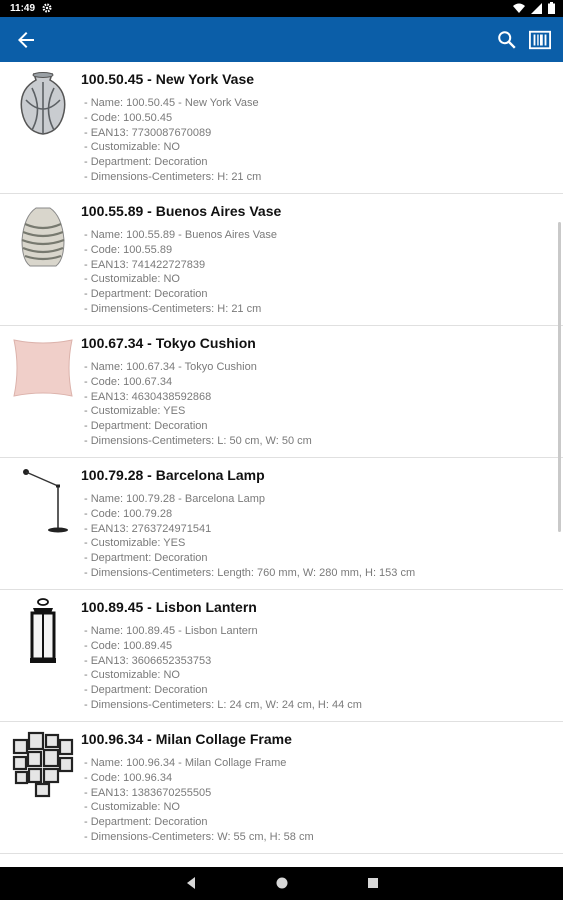  What do you see at coordinates (43, 368) in the screenshot?
I see `cushion-icon` at bounding box center [43, 368].